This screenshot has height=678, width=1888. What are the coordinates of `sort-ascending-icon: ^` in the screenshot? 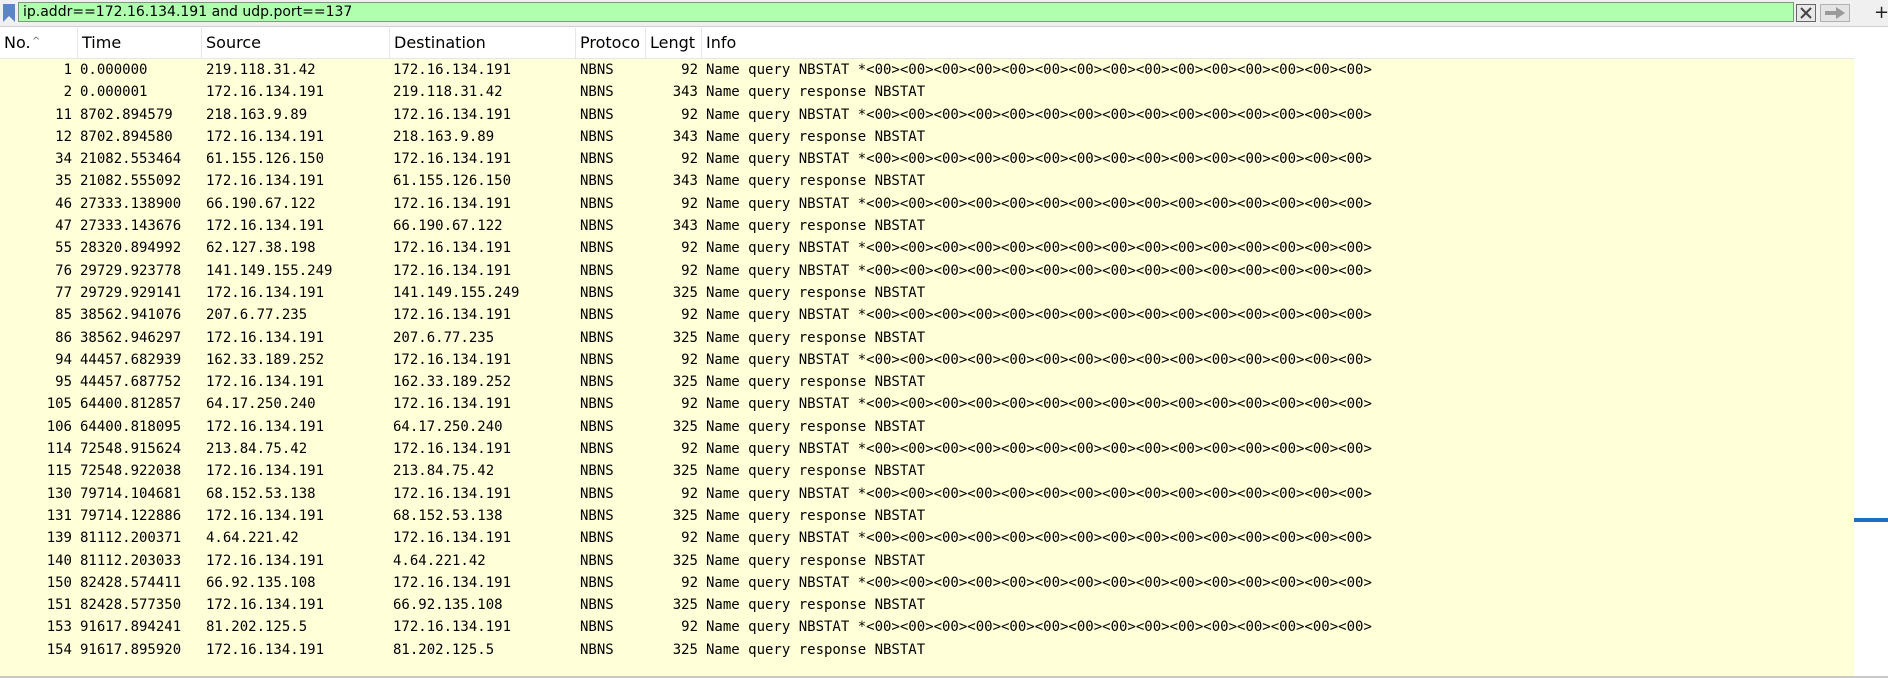 It's located at (36, 41).